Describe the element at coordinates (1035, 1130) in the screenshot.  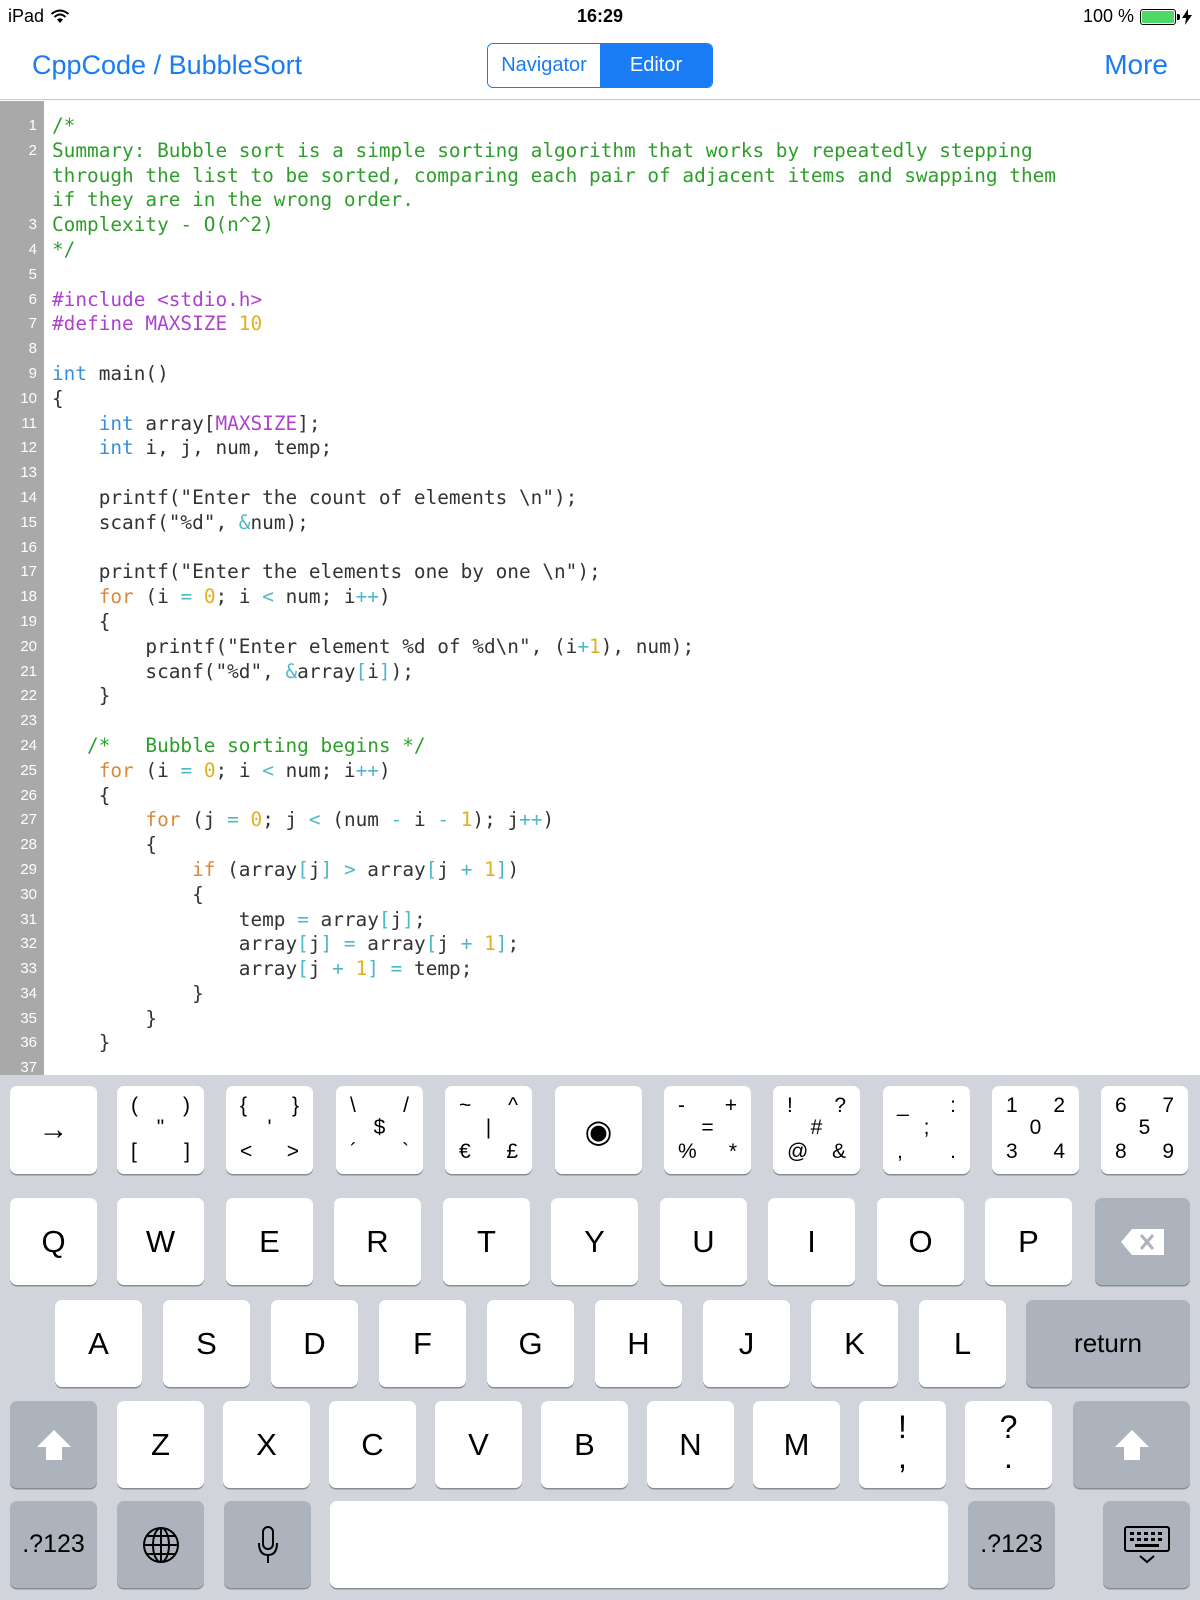
I see `digits-0-4-key: 1 203 4` at that location.